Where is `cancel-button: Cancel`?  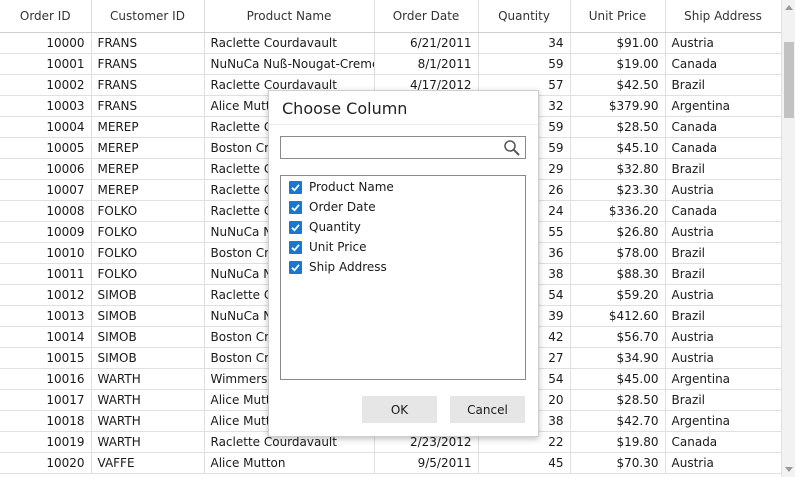 cancel-button: Cancel is located at coordinates (487, 409).